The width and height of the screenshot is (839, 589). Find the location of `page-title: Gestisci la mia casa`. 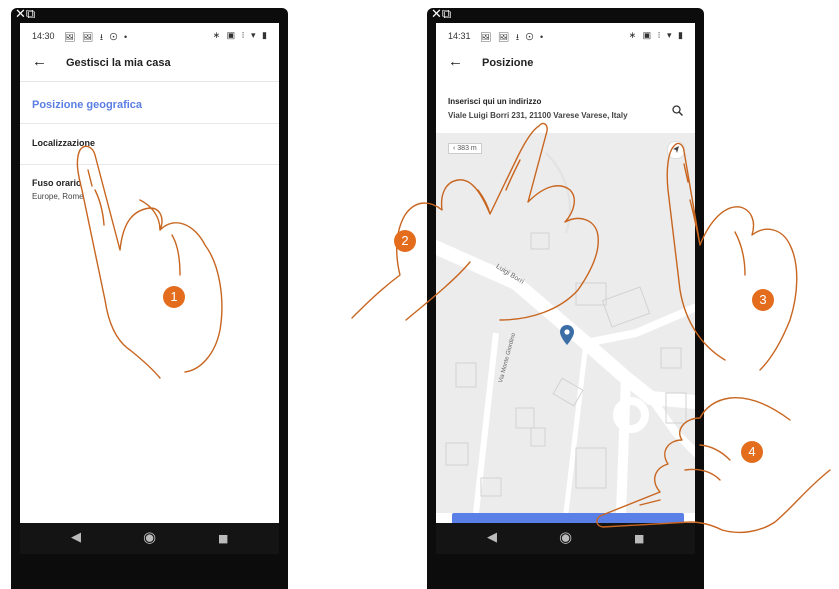

page-title: Gestisci la mia casa is located at coordinates (118, 63).